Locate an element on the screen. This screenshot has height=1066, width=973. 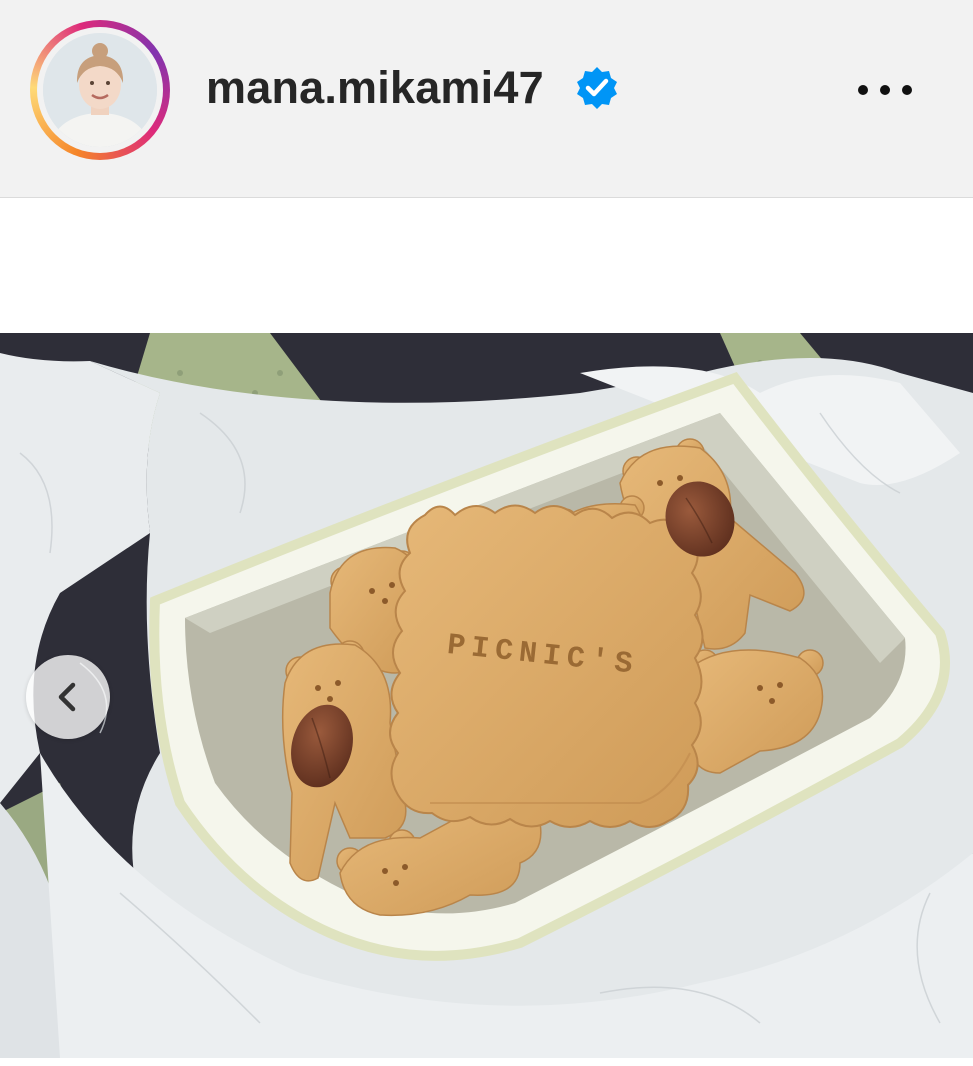
previous-photo-button is located at coordinates (68, 697).